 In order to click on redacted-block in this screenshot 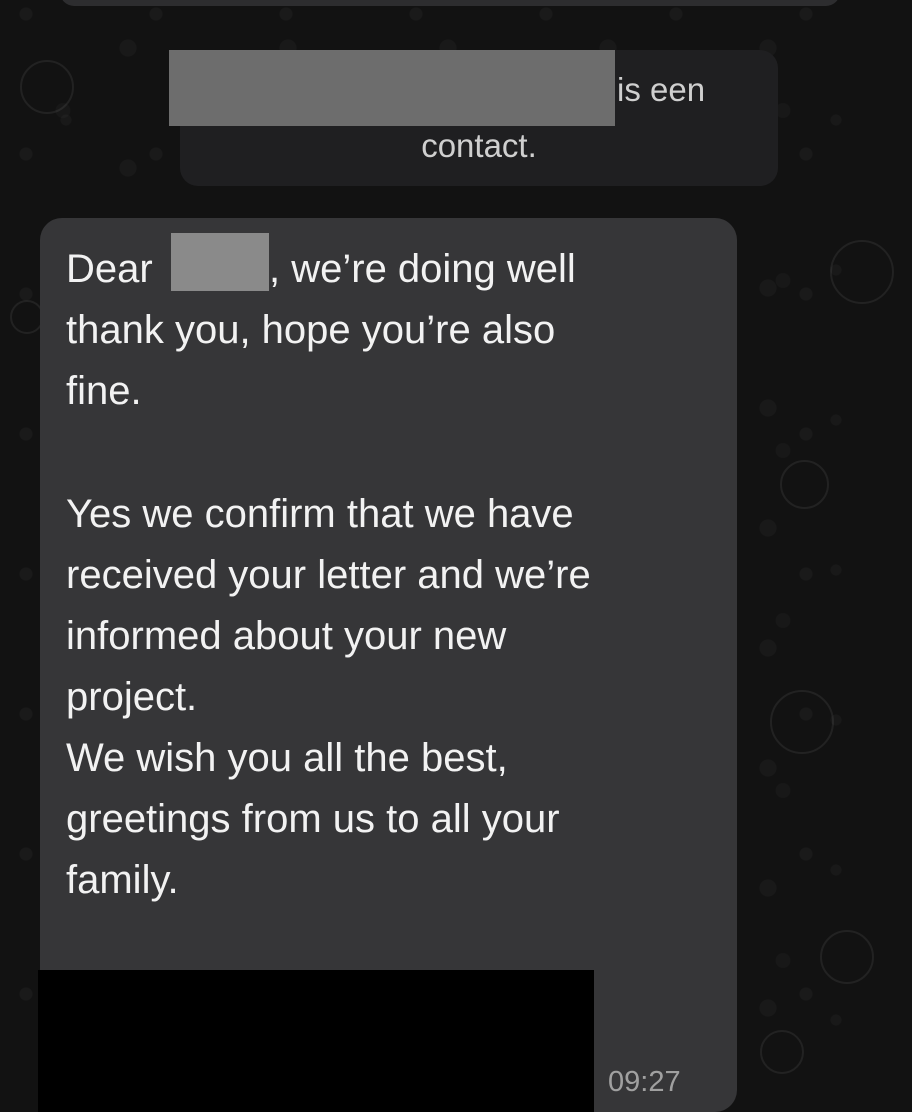, I will do `click(316, 1041)`.